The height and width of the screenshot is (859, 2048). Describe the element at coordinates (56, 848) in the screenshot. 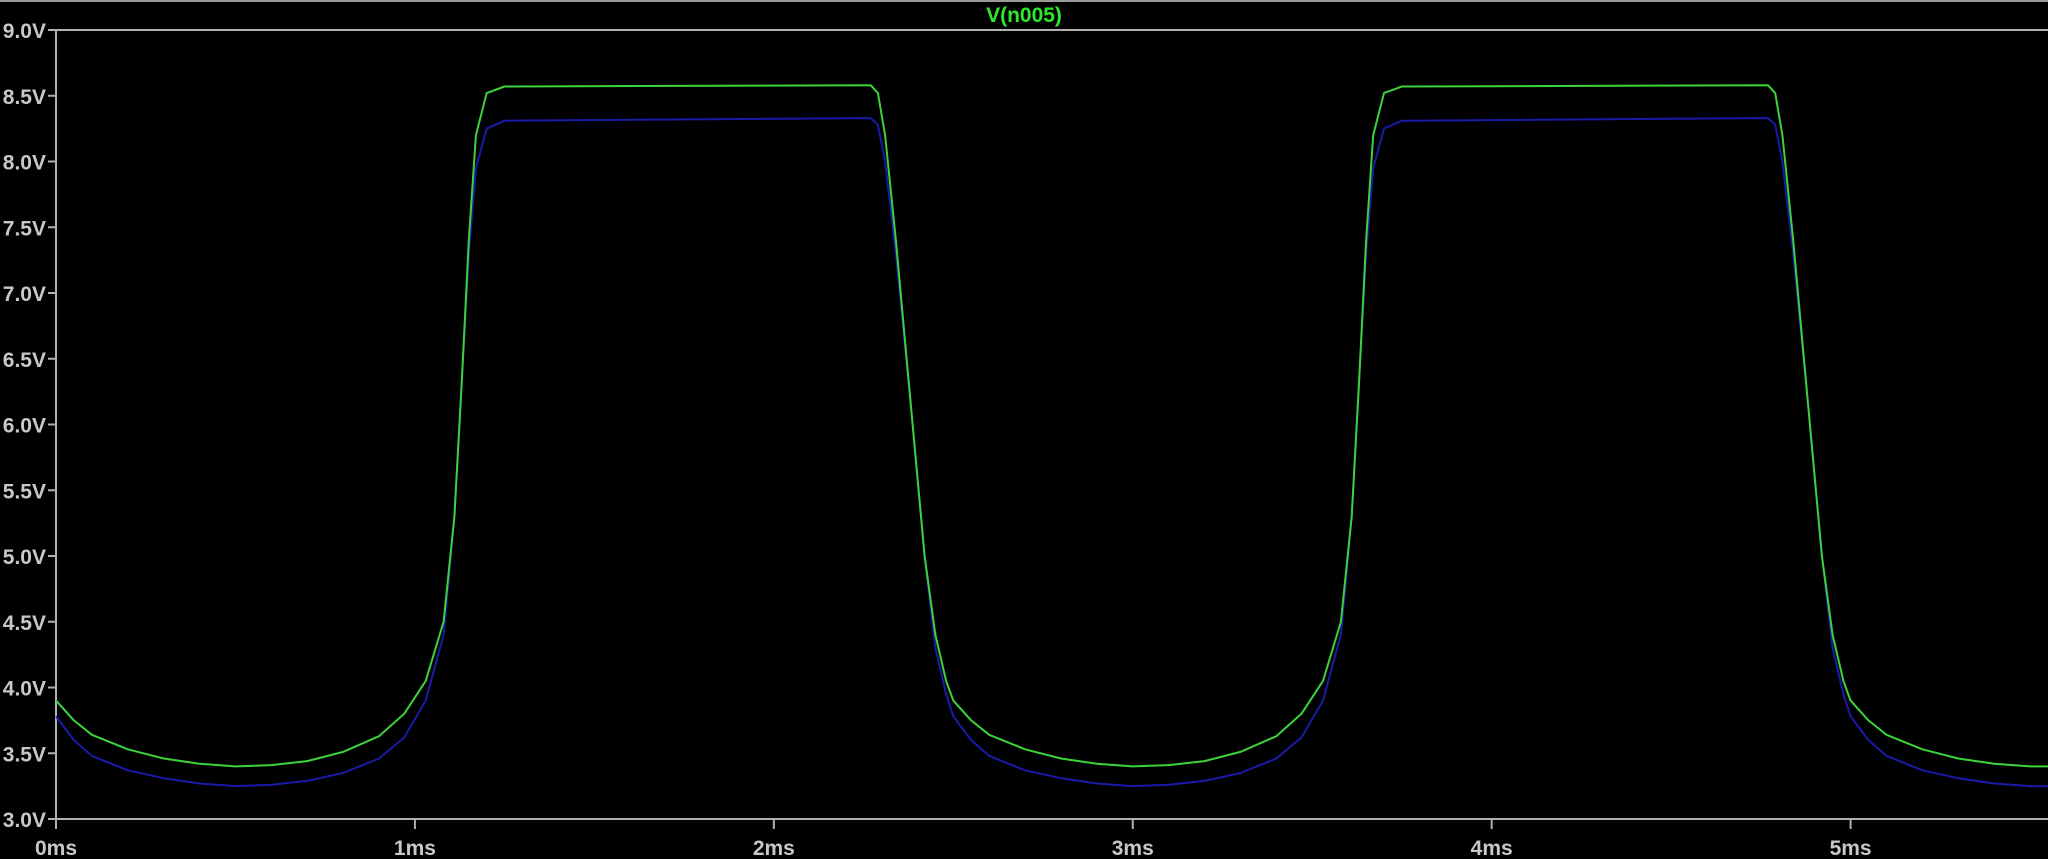

I see `x-tick-label: 0ms` at that location.